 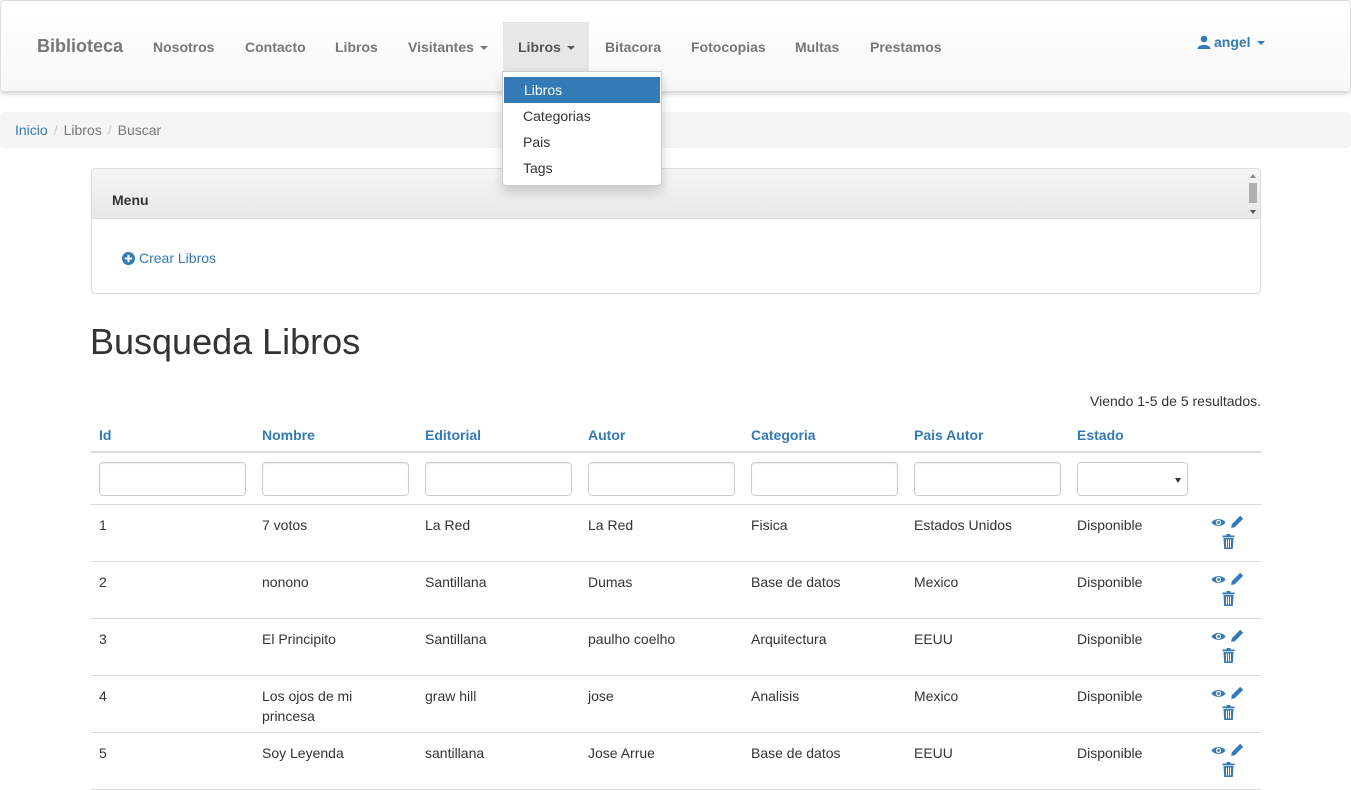 What do you see at coordinates (31, 130) in the screenshot?
I see `breadcrumb-inicio: Inicio` at bounding box center [31, 130].